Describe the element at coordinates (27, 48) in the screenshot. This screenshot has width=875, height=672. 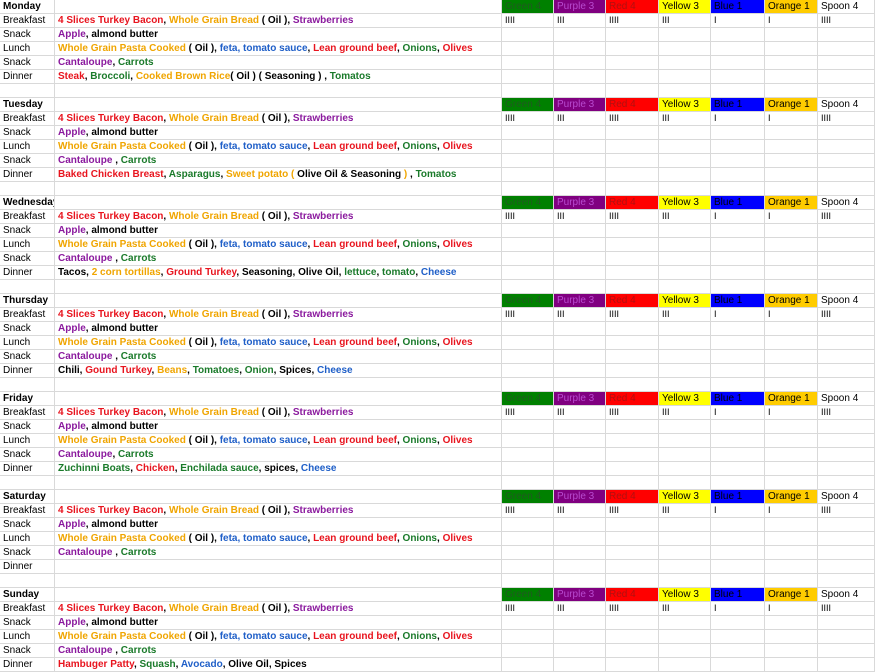
I see `meal-label-cell: Lunch` at that location.